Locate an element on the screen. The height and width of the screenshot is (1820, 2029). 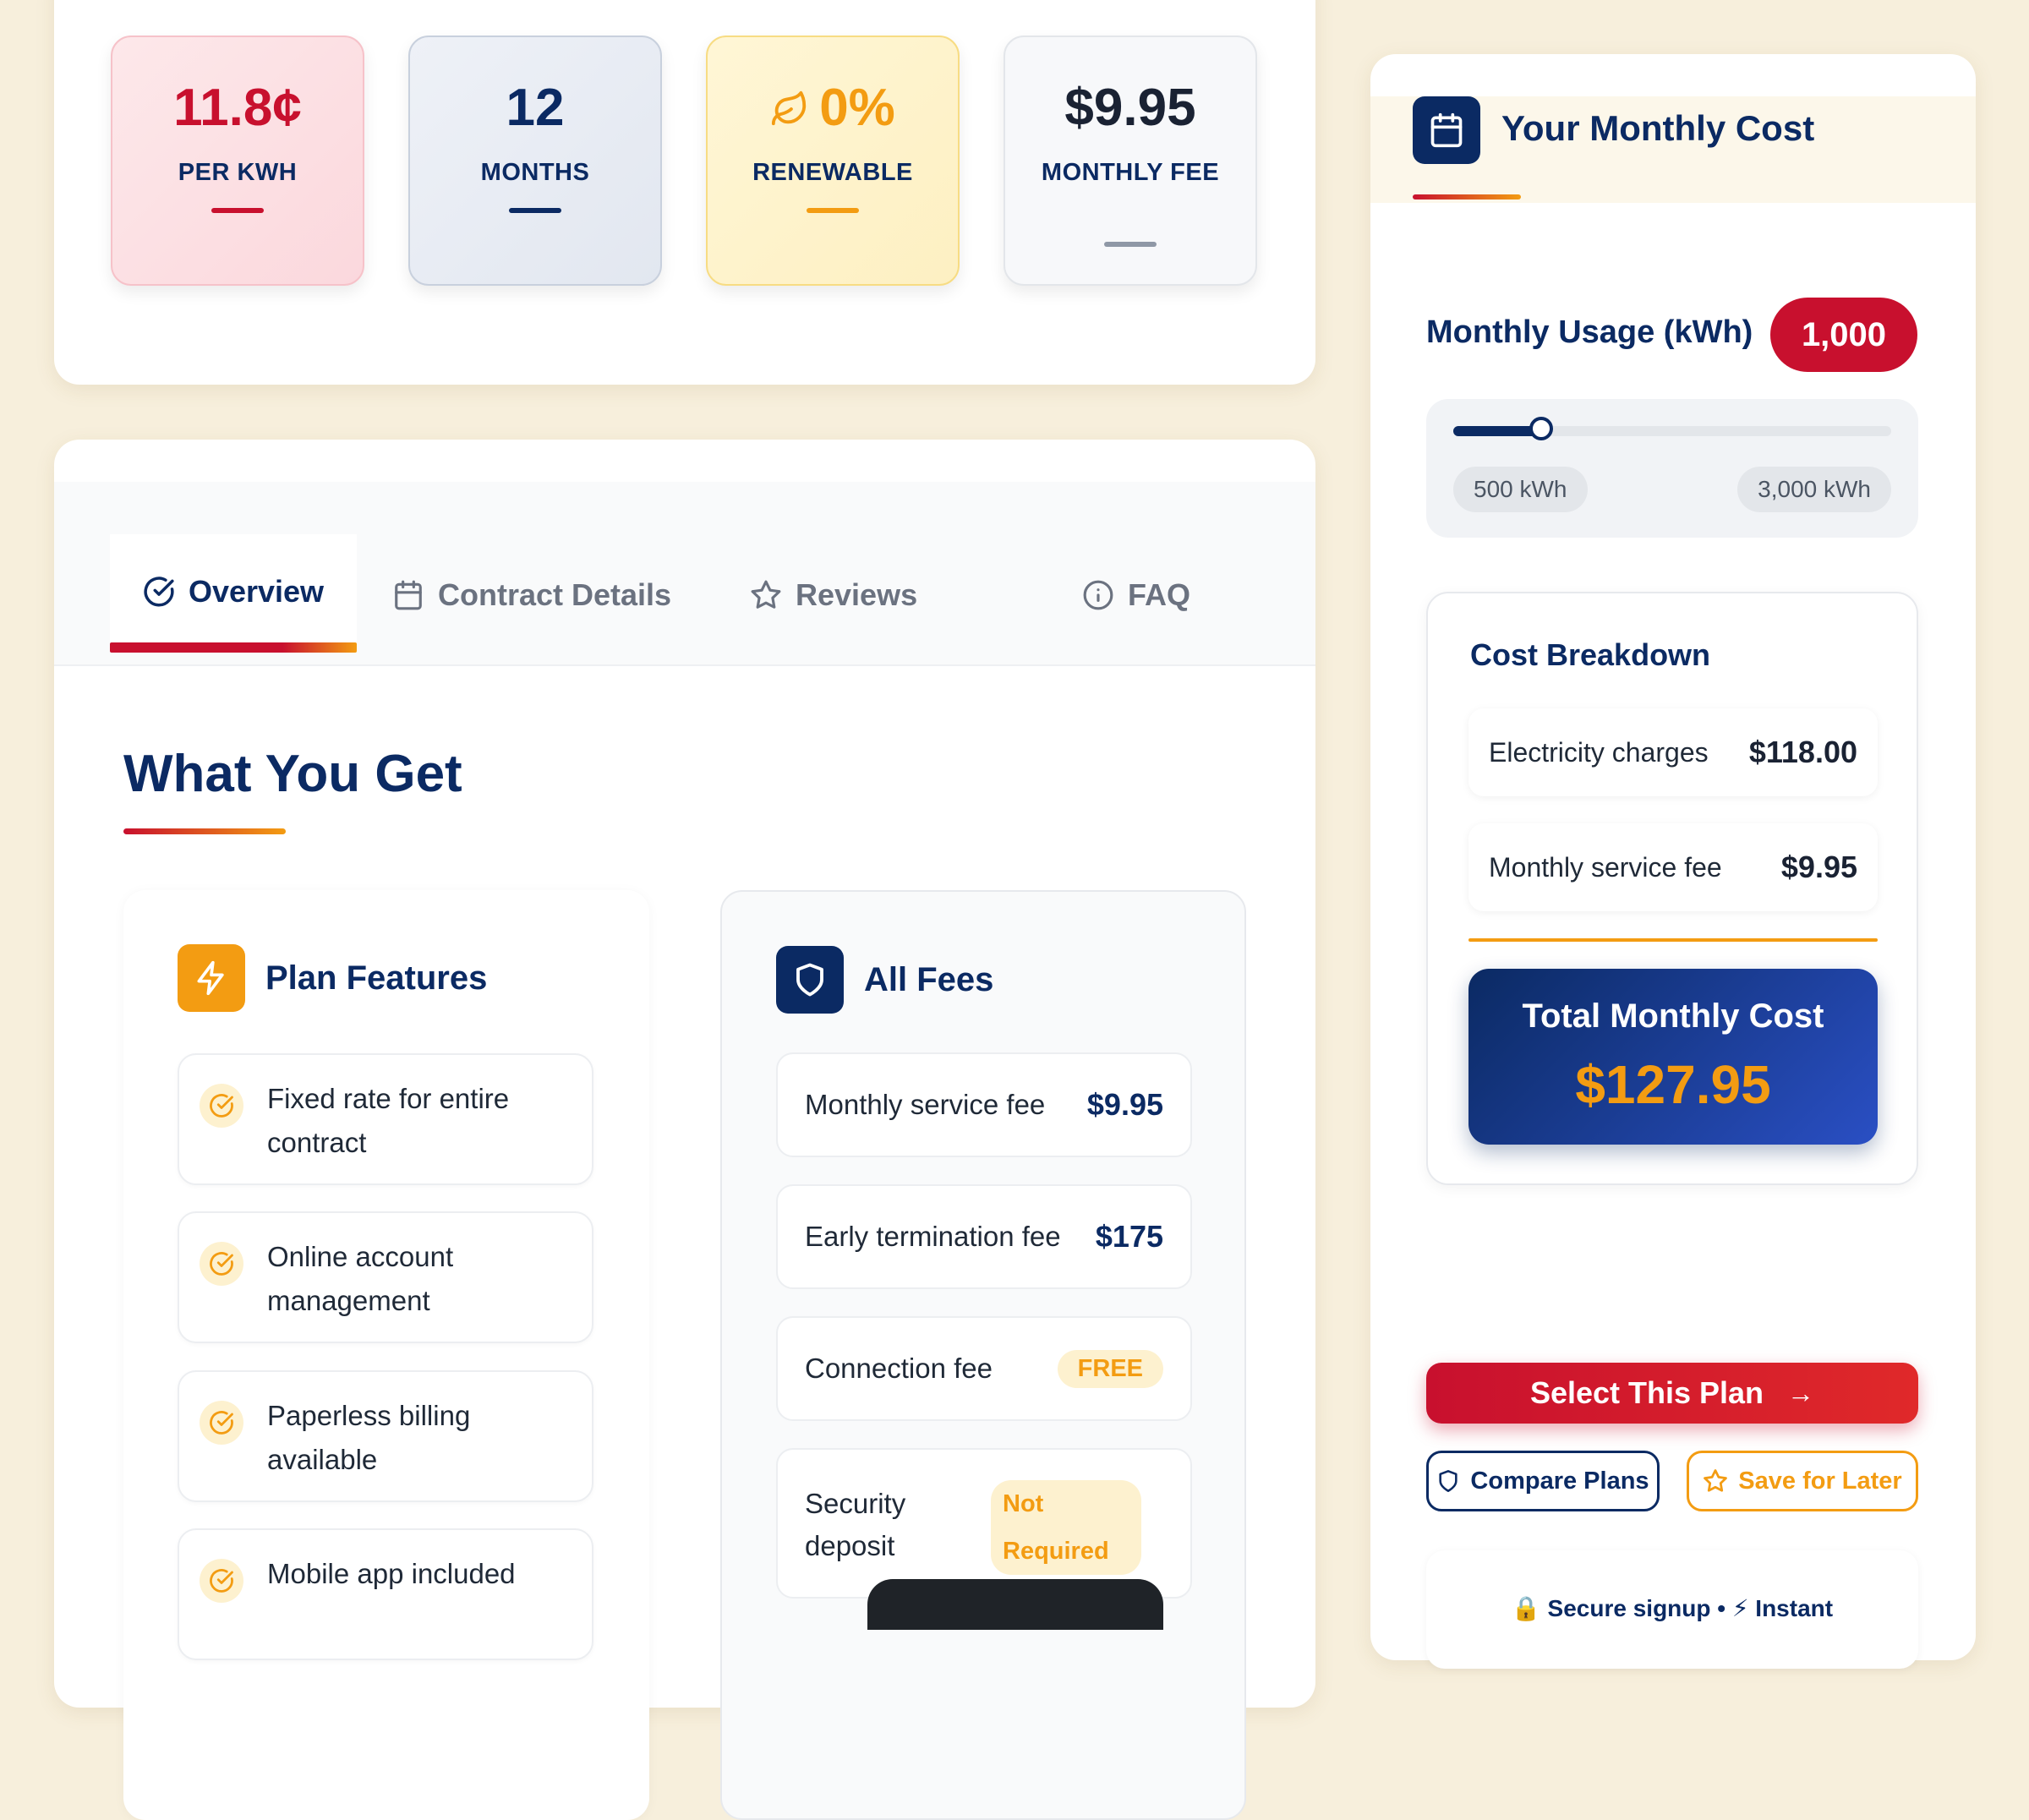
info-icon is located at coordinates (1105, 595).